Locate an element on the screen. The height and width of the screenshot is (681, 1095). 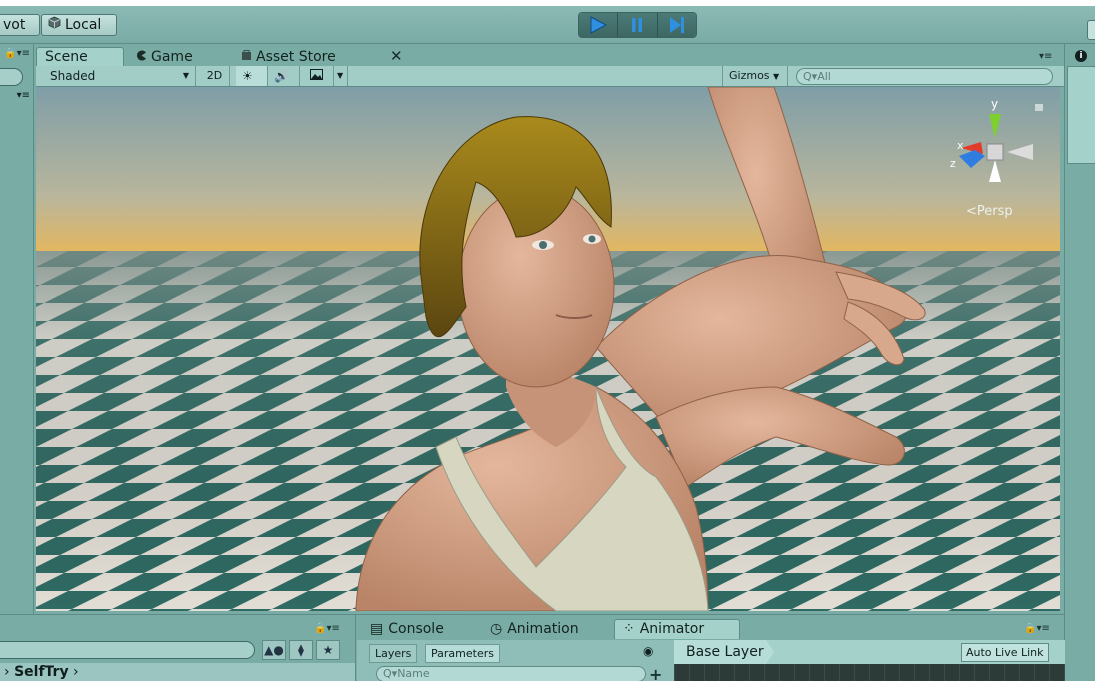
layers-dropdown-button is located at coordinates (1091, 30).